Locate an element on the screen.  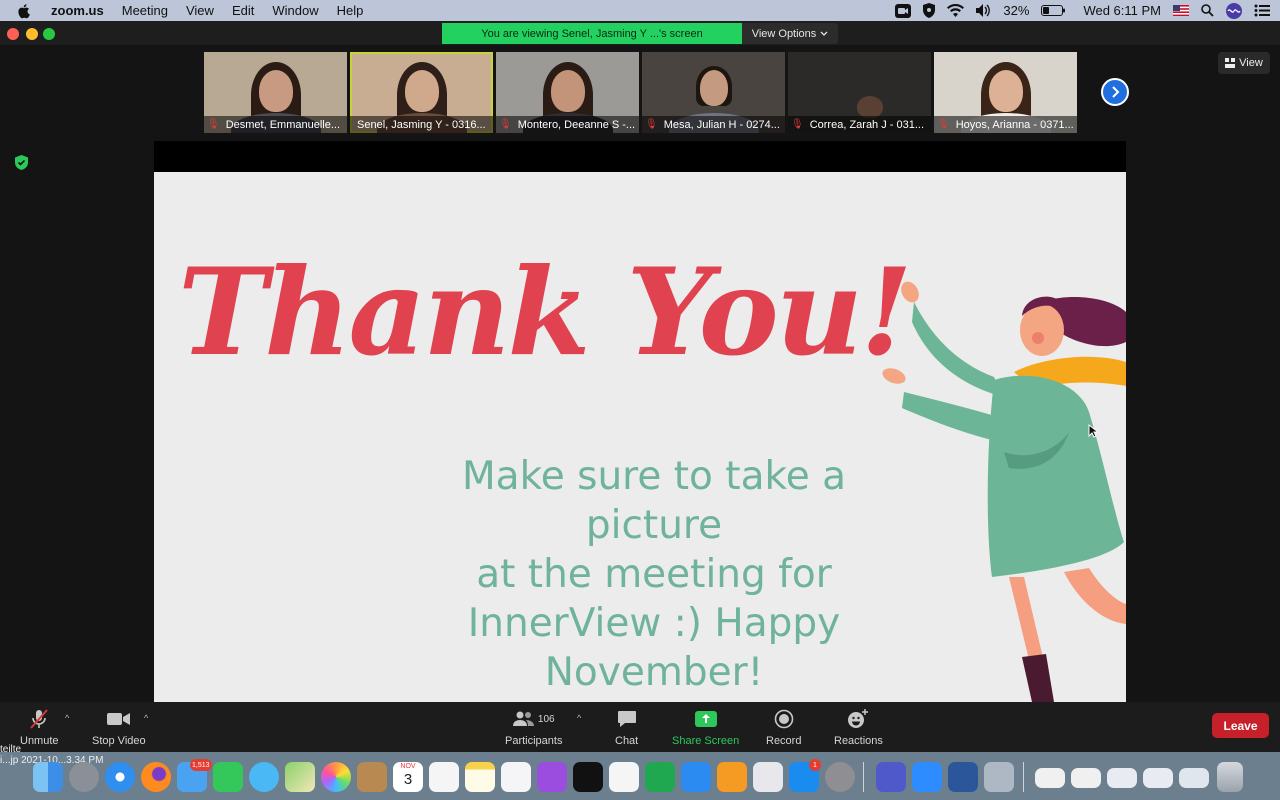
calendar-icon: NOV 3 is located at coordinates (408, 777).